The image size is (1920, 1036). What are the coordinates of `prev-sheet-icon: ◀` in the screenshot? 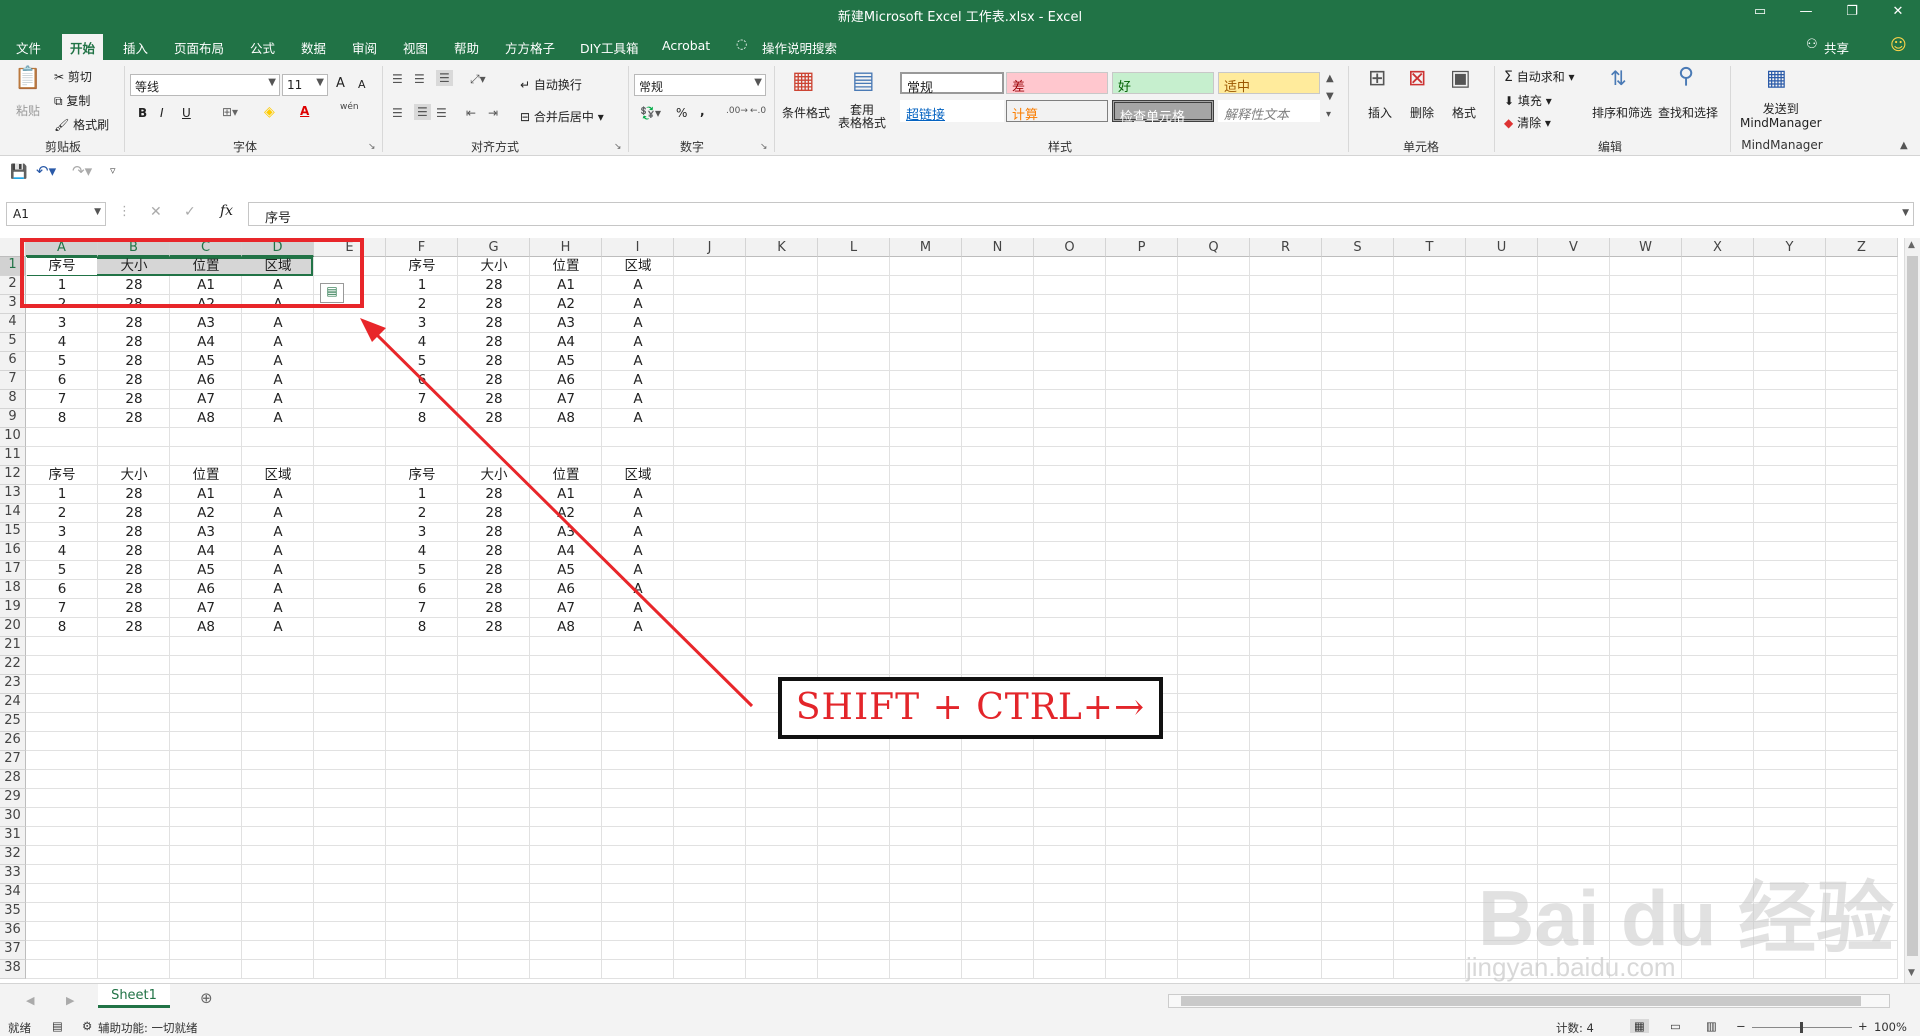 It's located at (30, 1000).